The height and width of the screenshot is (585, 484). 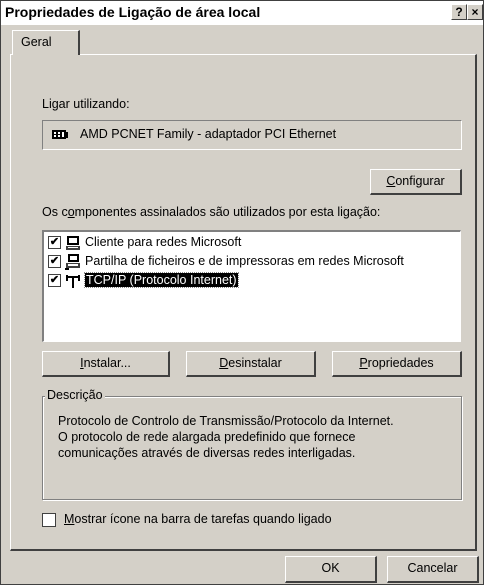 What do you see at coordinates (251, 364) in the screenshot?
I see `uninstall-button: Desinstalar` at bounding box center [251, 364].